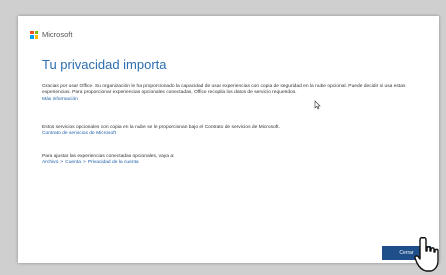 The width and height of the screenshot is (446, 275). What do you see at coordinates (317, 105) in the screenshot?
I see `mouse-pointer-icon` at bounding box center [317, 105].